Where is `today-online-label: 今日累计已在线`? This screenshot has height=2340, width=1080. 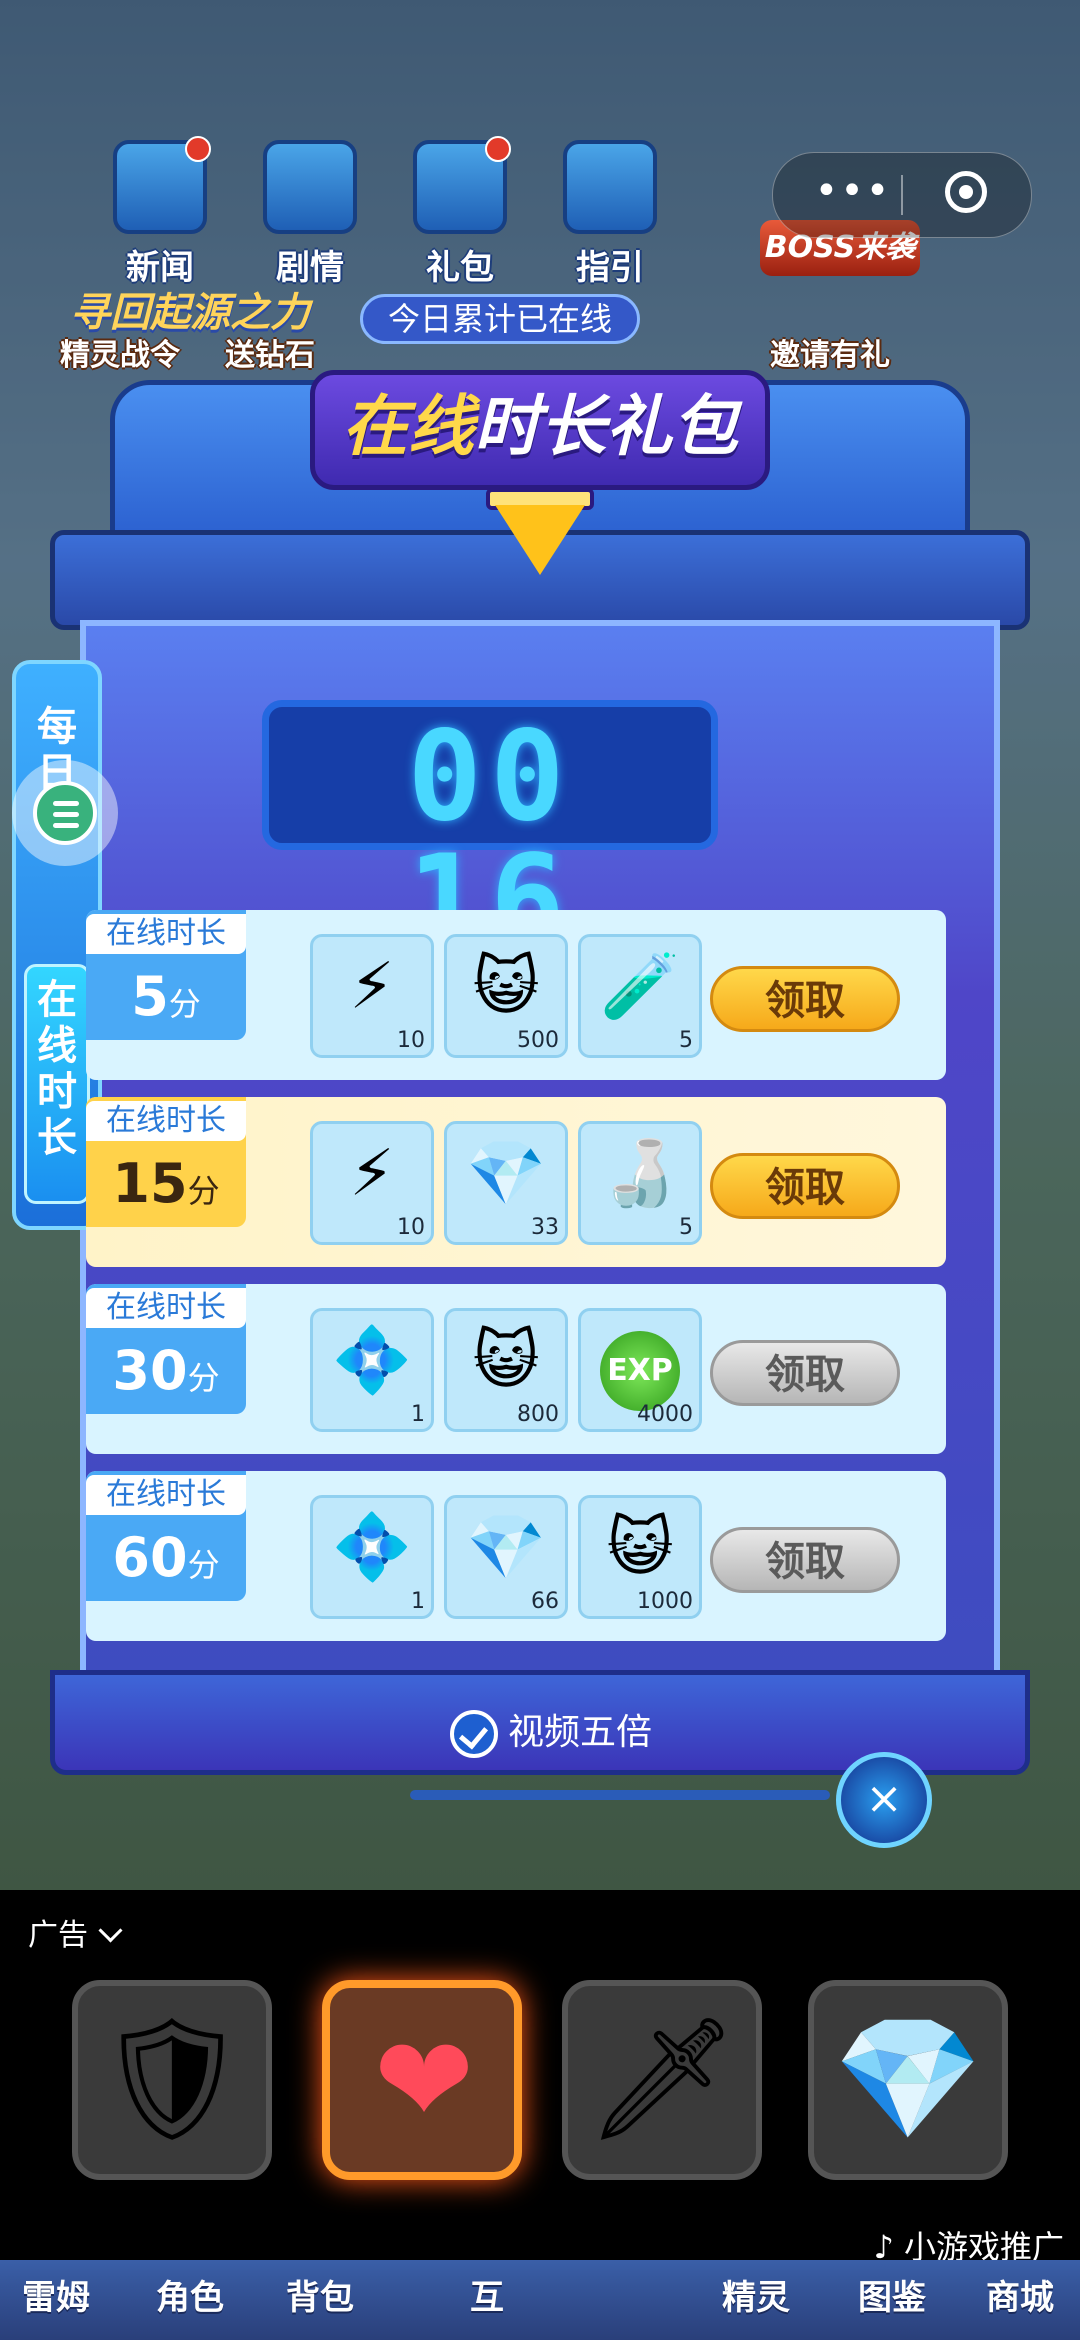
today-online-label: 今日累计已在线 is located at coordinates (500, 319).